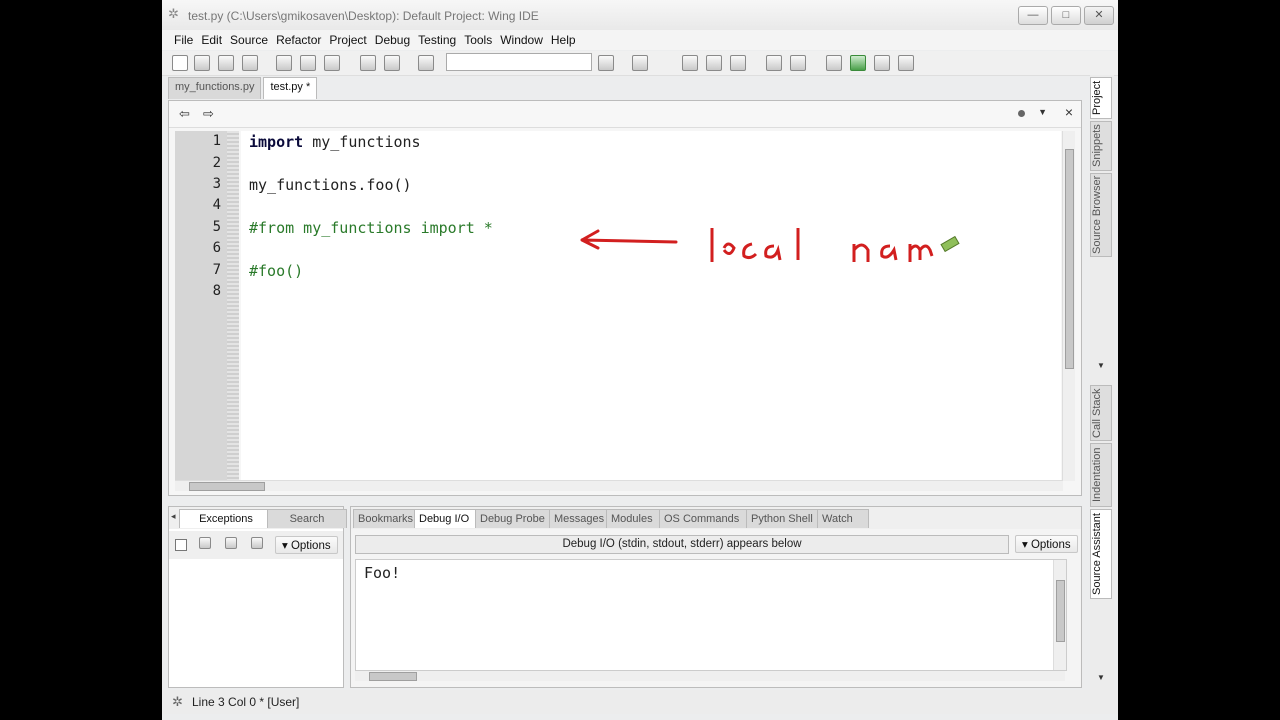 This screenshot has width=1280, height=720. Describe the element at coordinates (177, 701) in the screenshot. I see `bug-icon: ✲` at that location.